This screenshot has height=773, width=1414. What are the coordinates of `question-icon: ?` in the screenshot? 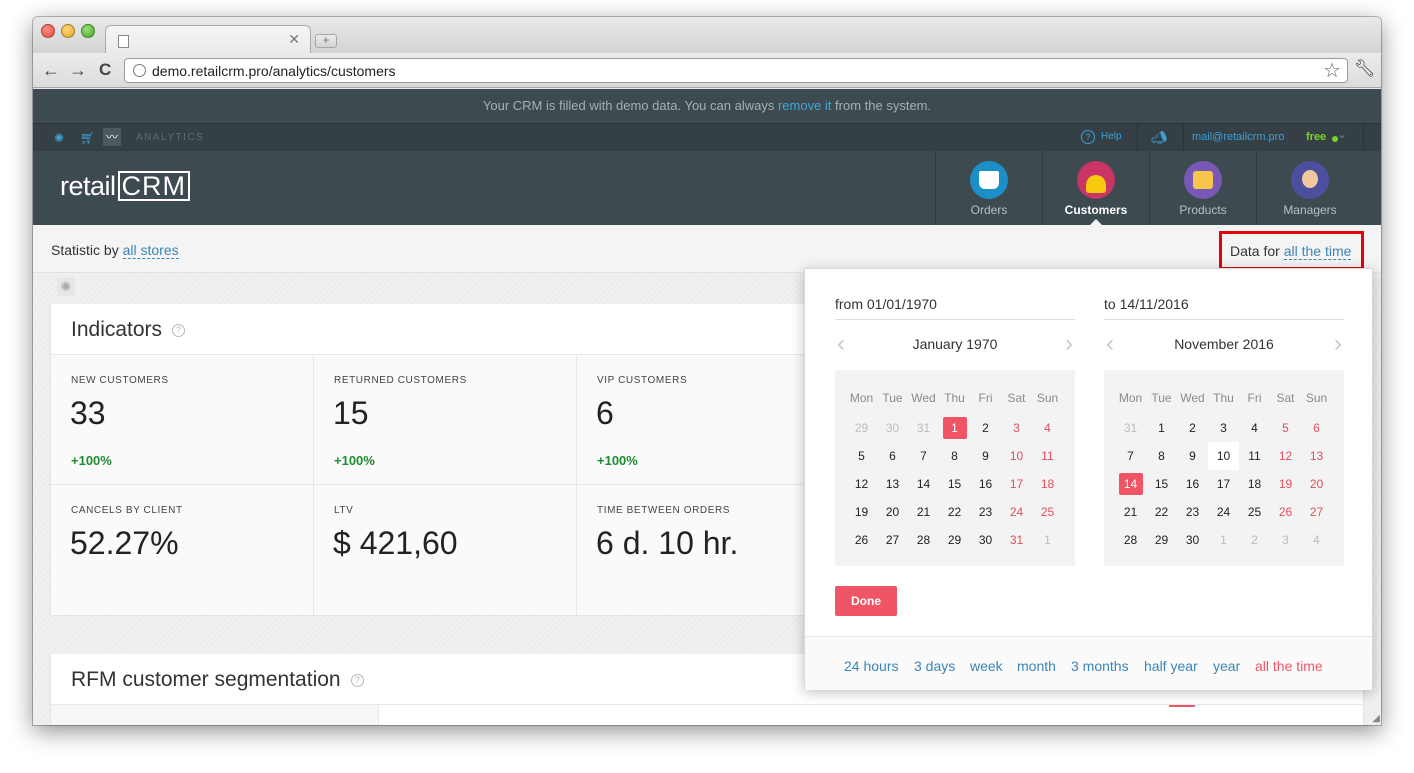 It's located at (357, 680).